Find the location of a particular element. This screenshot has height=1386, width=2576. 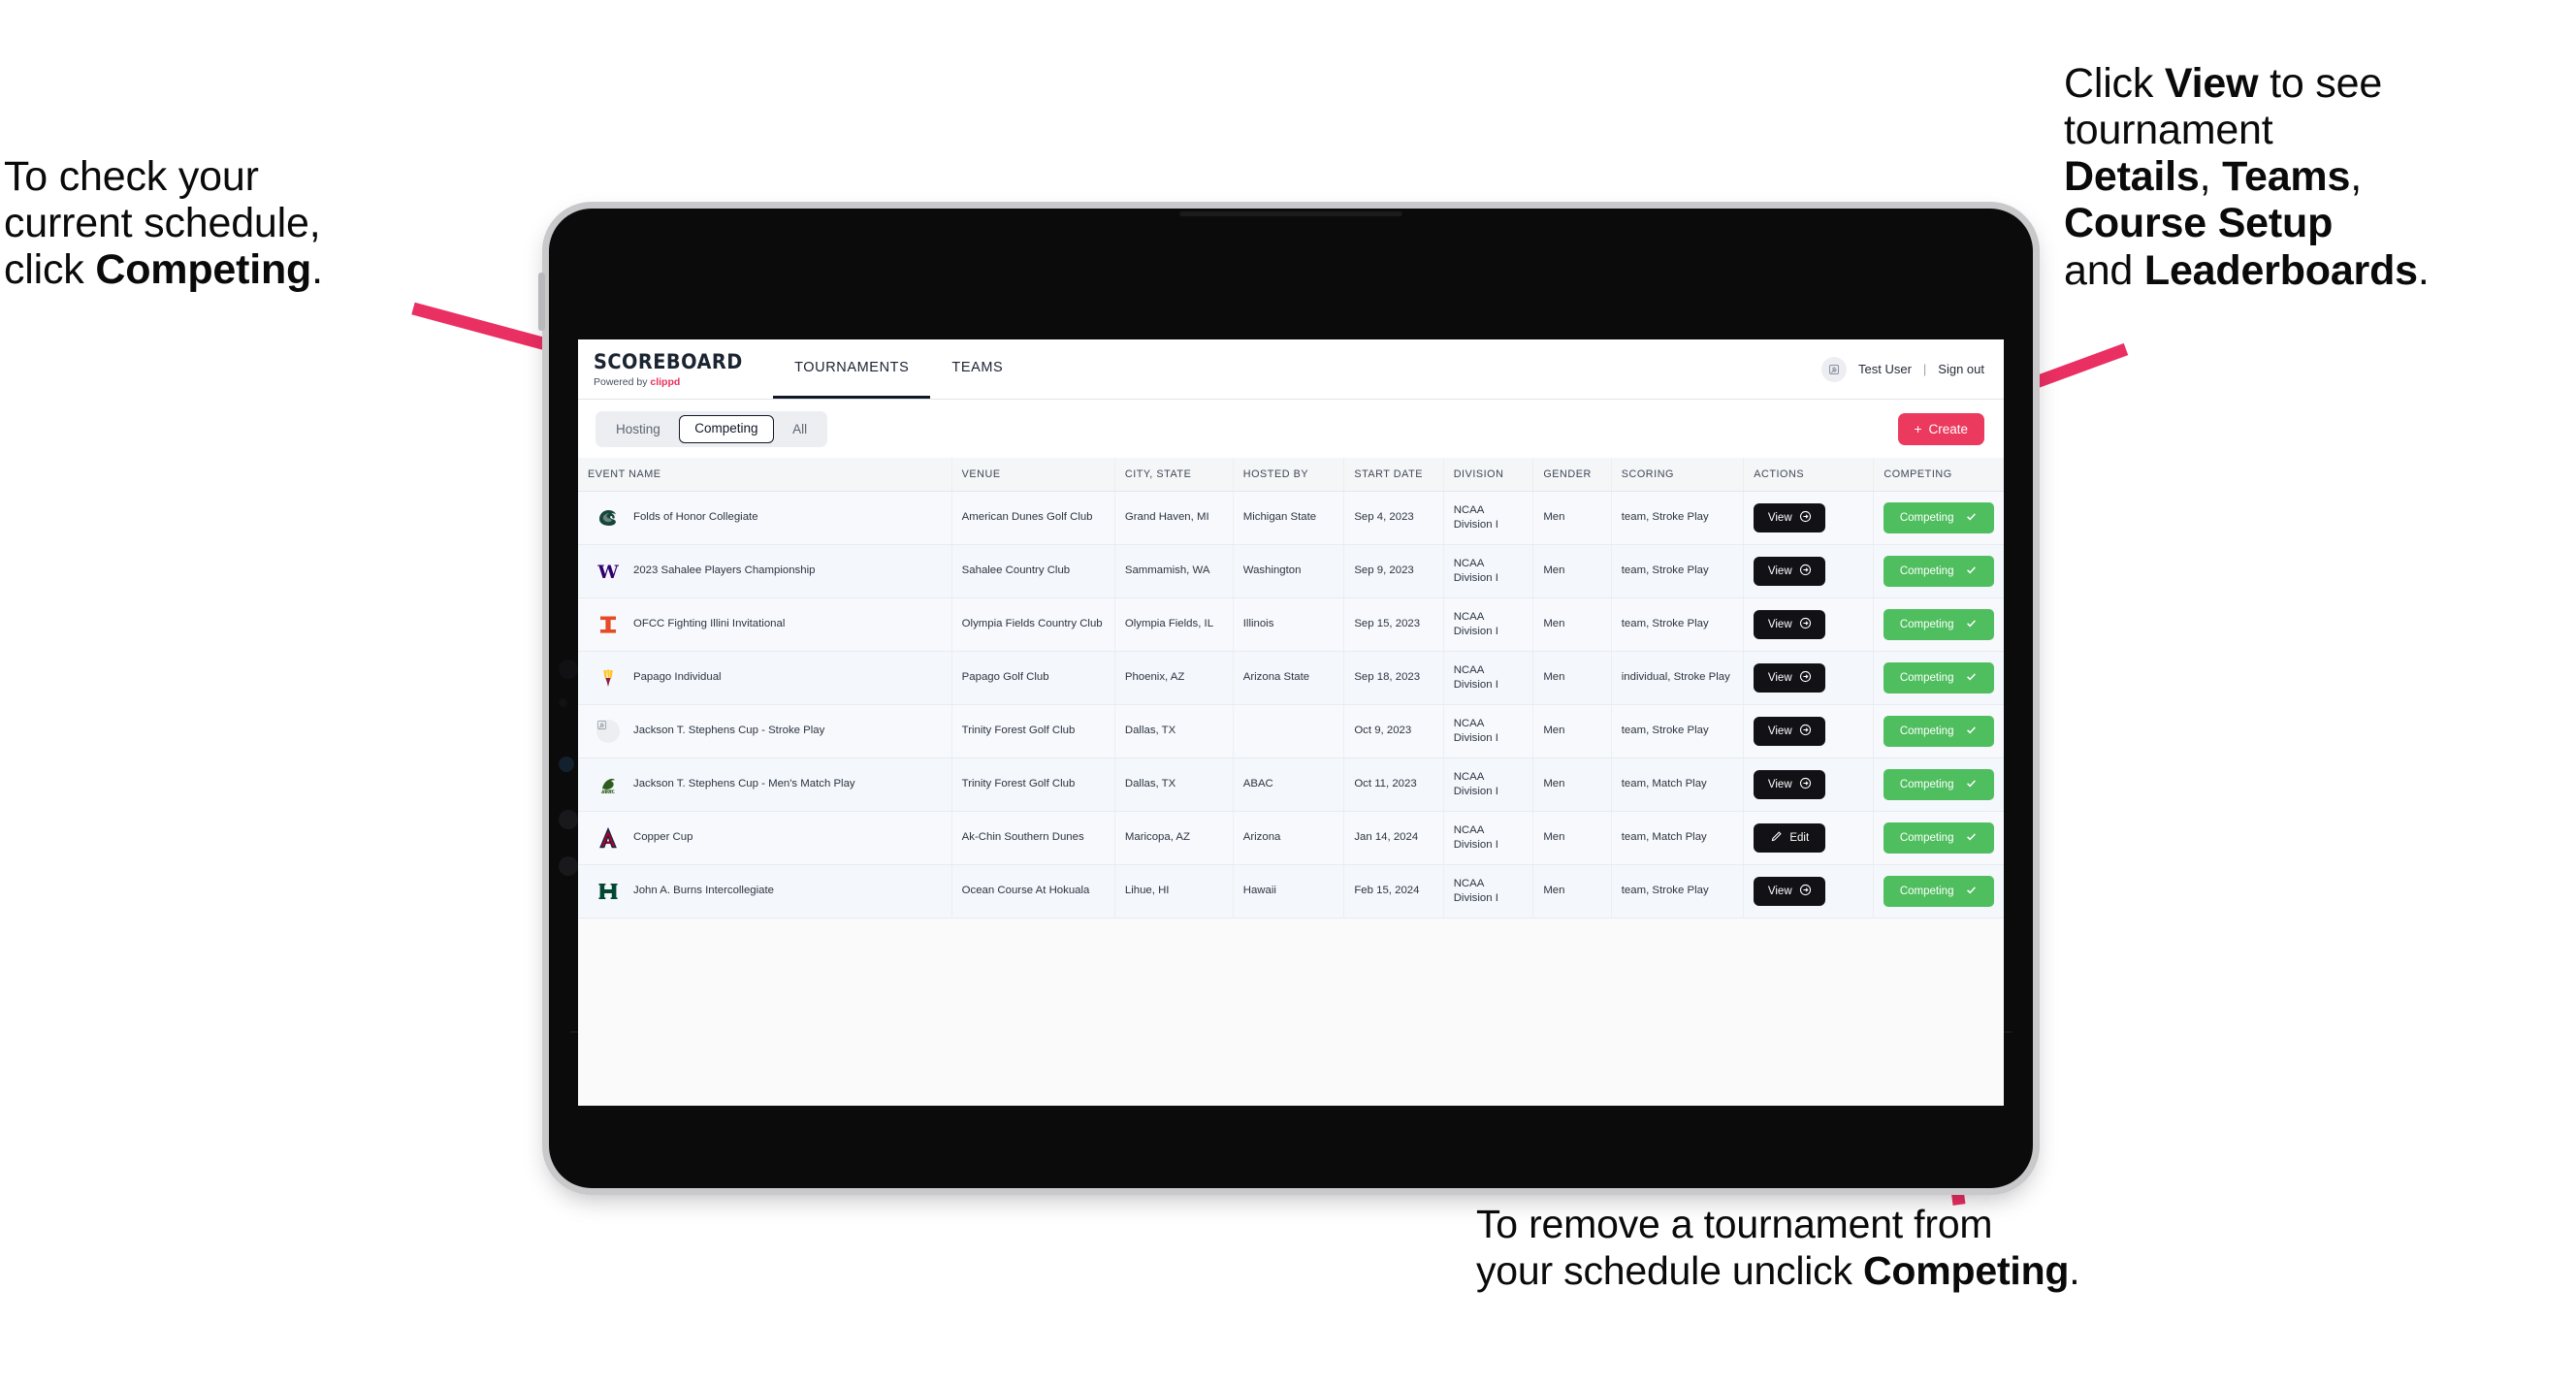

arizona-a-logo is located at coordinates (608, 838).